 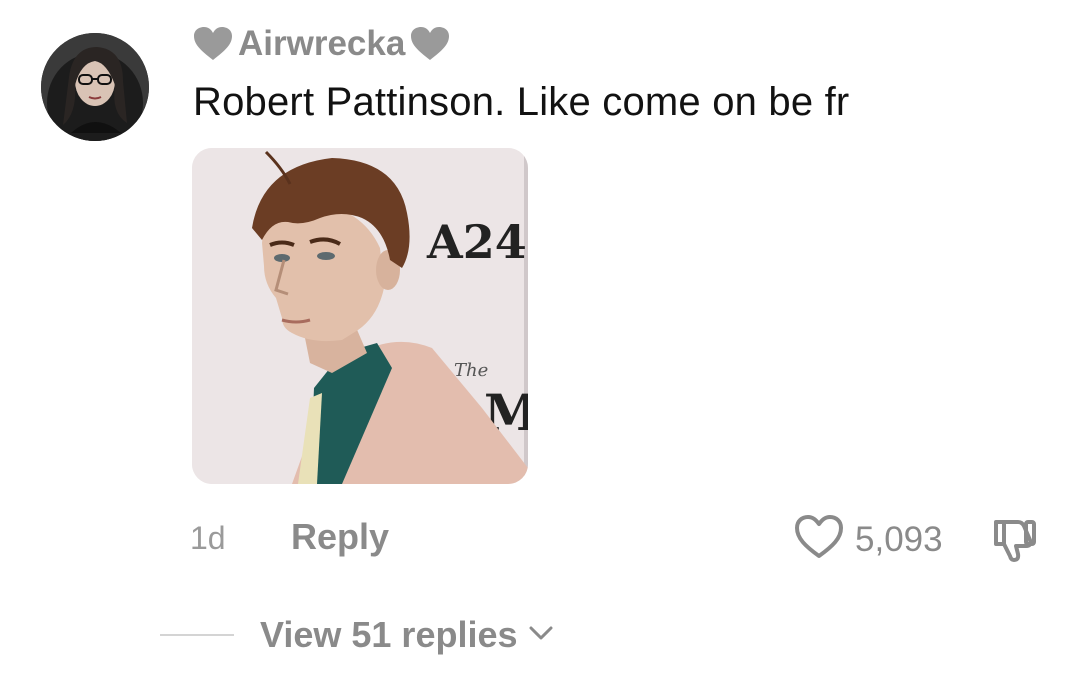 What do you see at coordinates (899, 539) in the screenshot?
I see `like-count: 5,093` at bounding box center [899, 539].